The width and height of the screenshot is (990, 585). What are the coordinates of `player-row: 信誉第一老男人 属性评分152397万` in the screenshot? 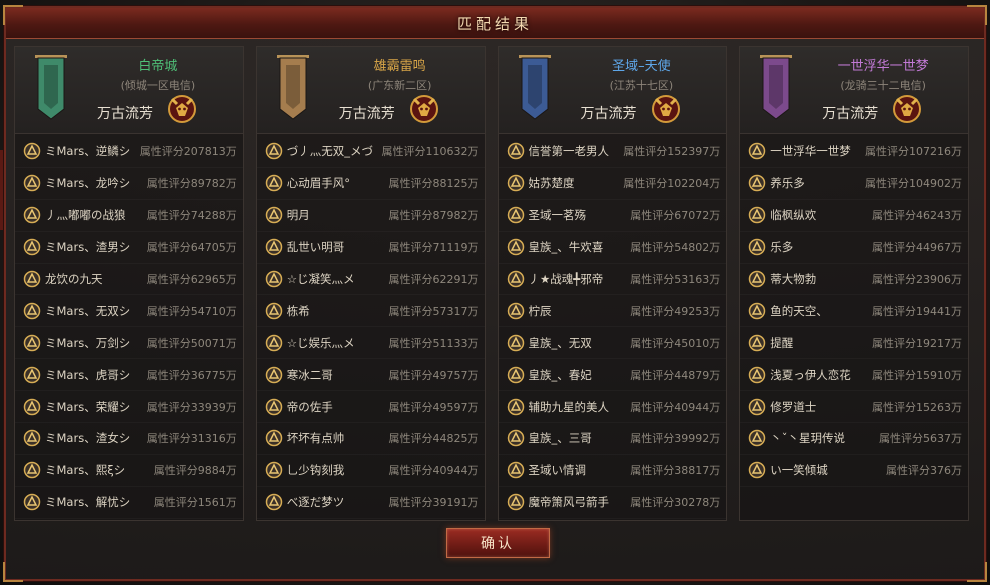 It's located at (613, 152).